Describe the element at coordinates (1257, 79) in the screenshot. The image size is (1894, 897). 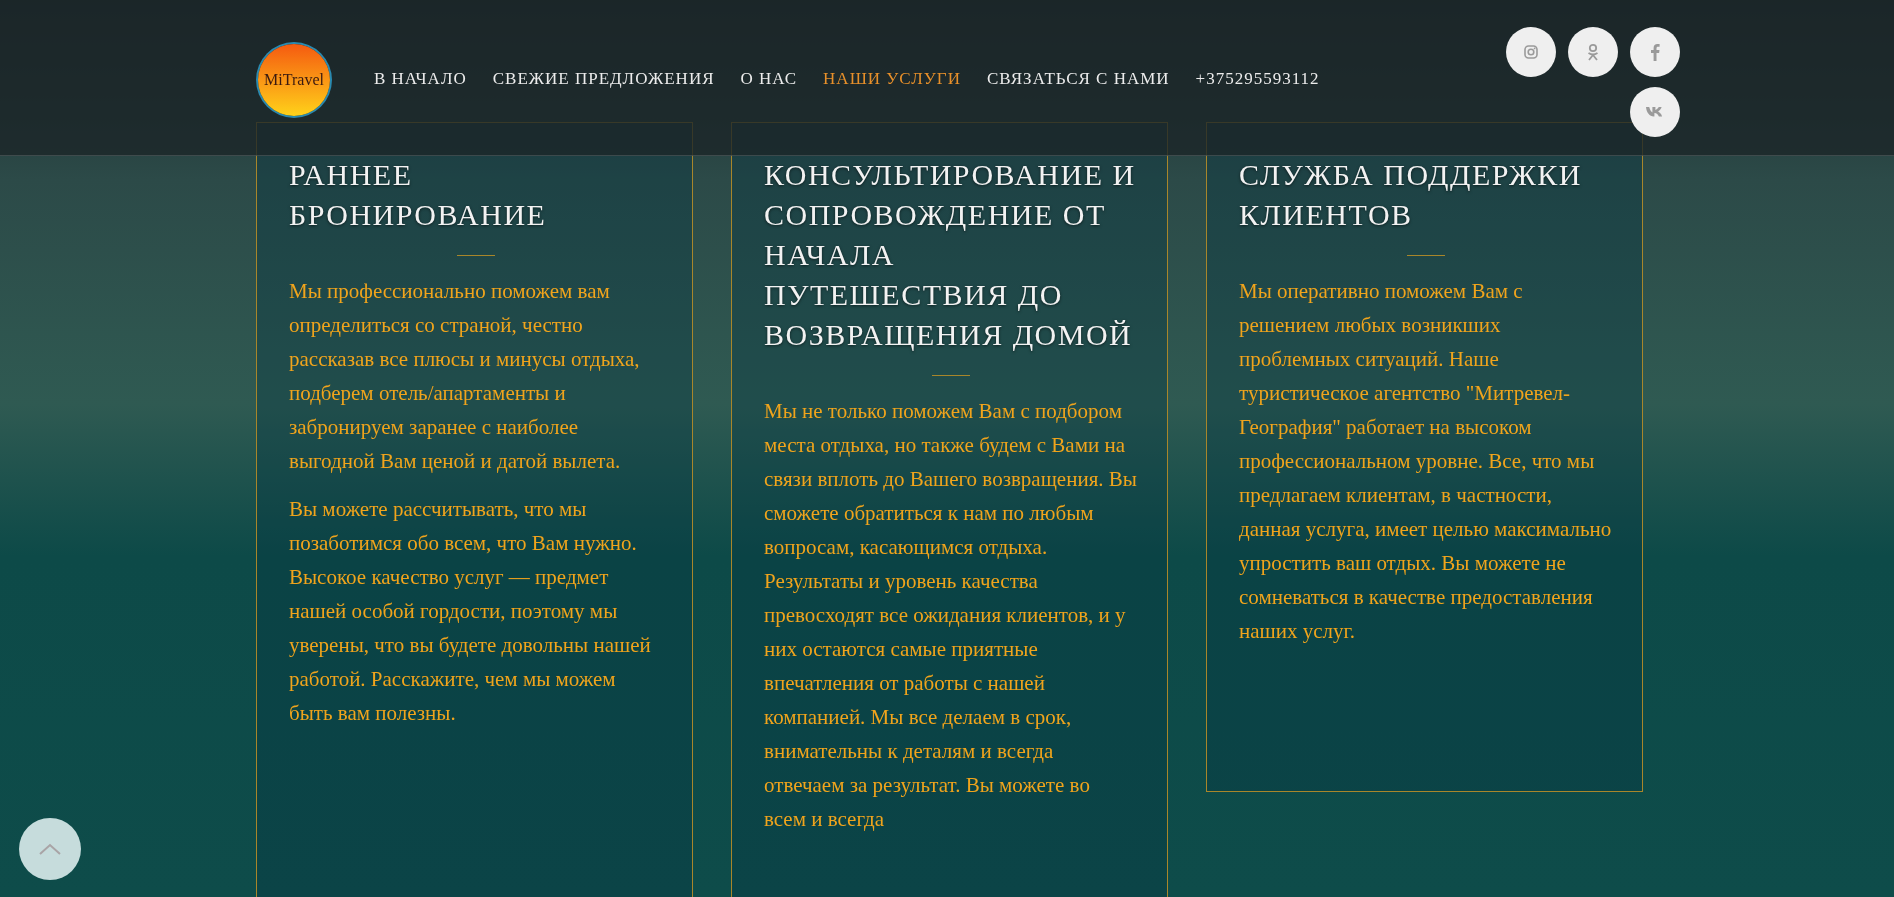
I see `nav-link: +375295593112` at that location.